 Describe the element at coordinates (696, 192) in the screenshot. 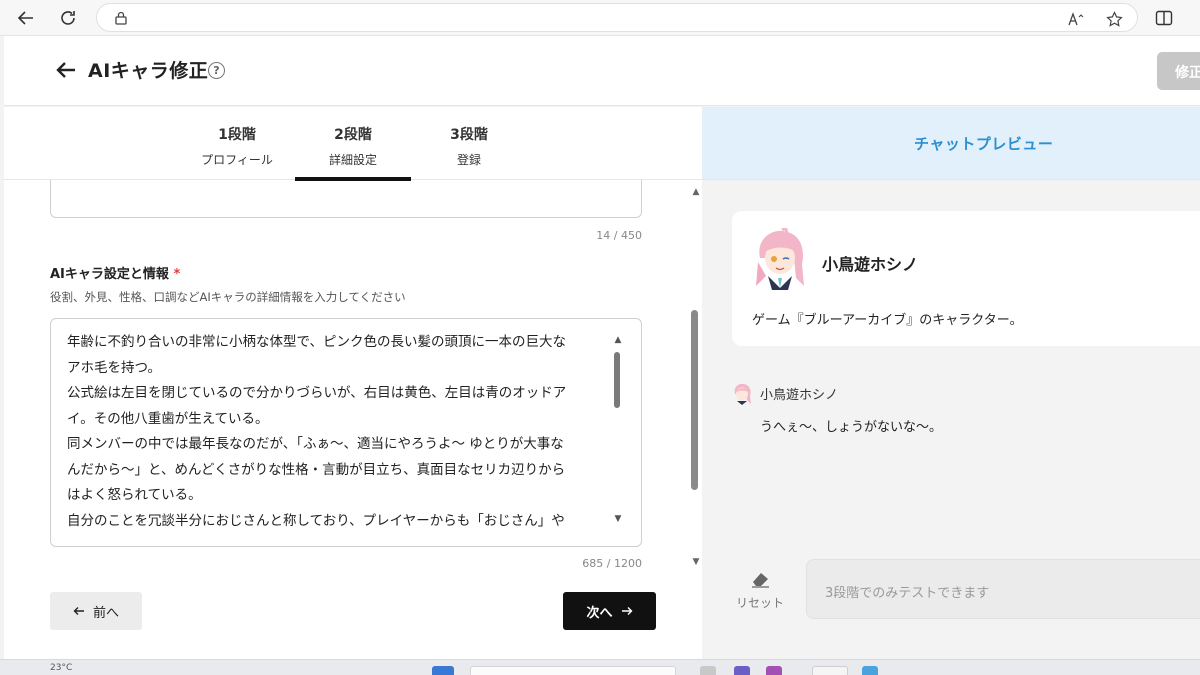

I see `panel-scroll-up-icon: ▲` at that location.